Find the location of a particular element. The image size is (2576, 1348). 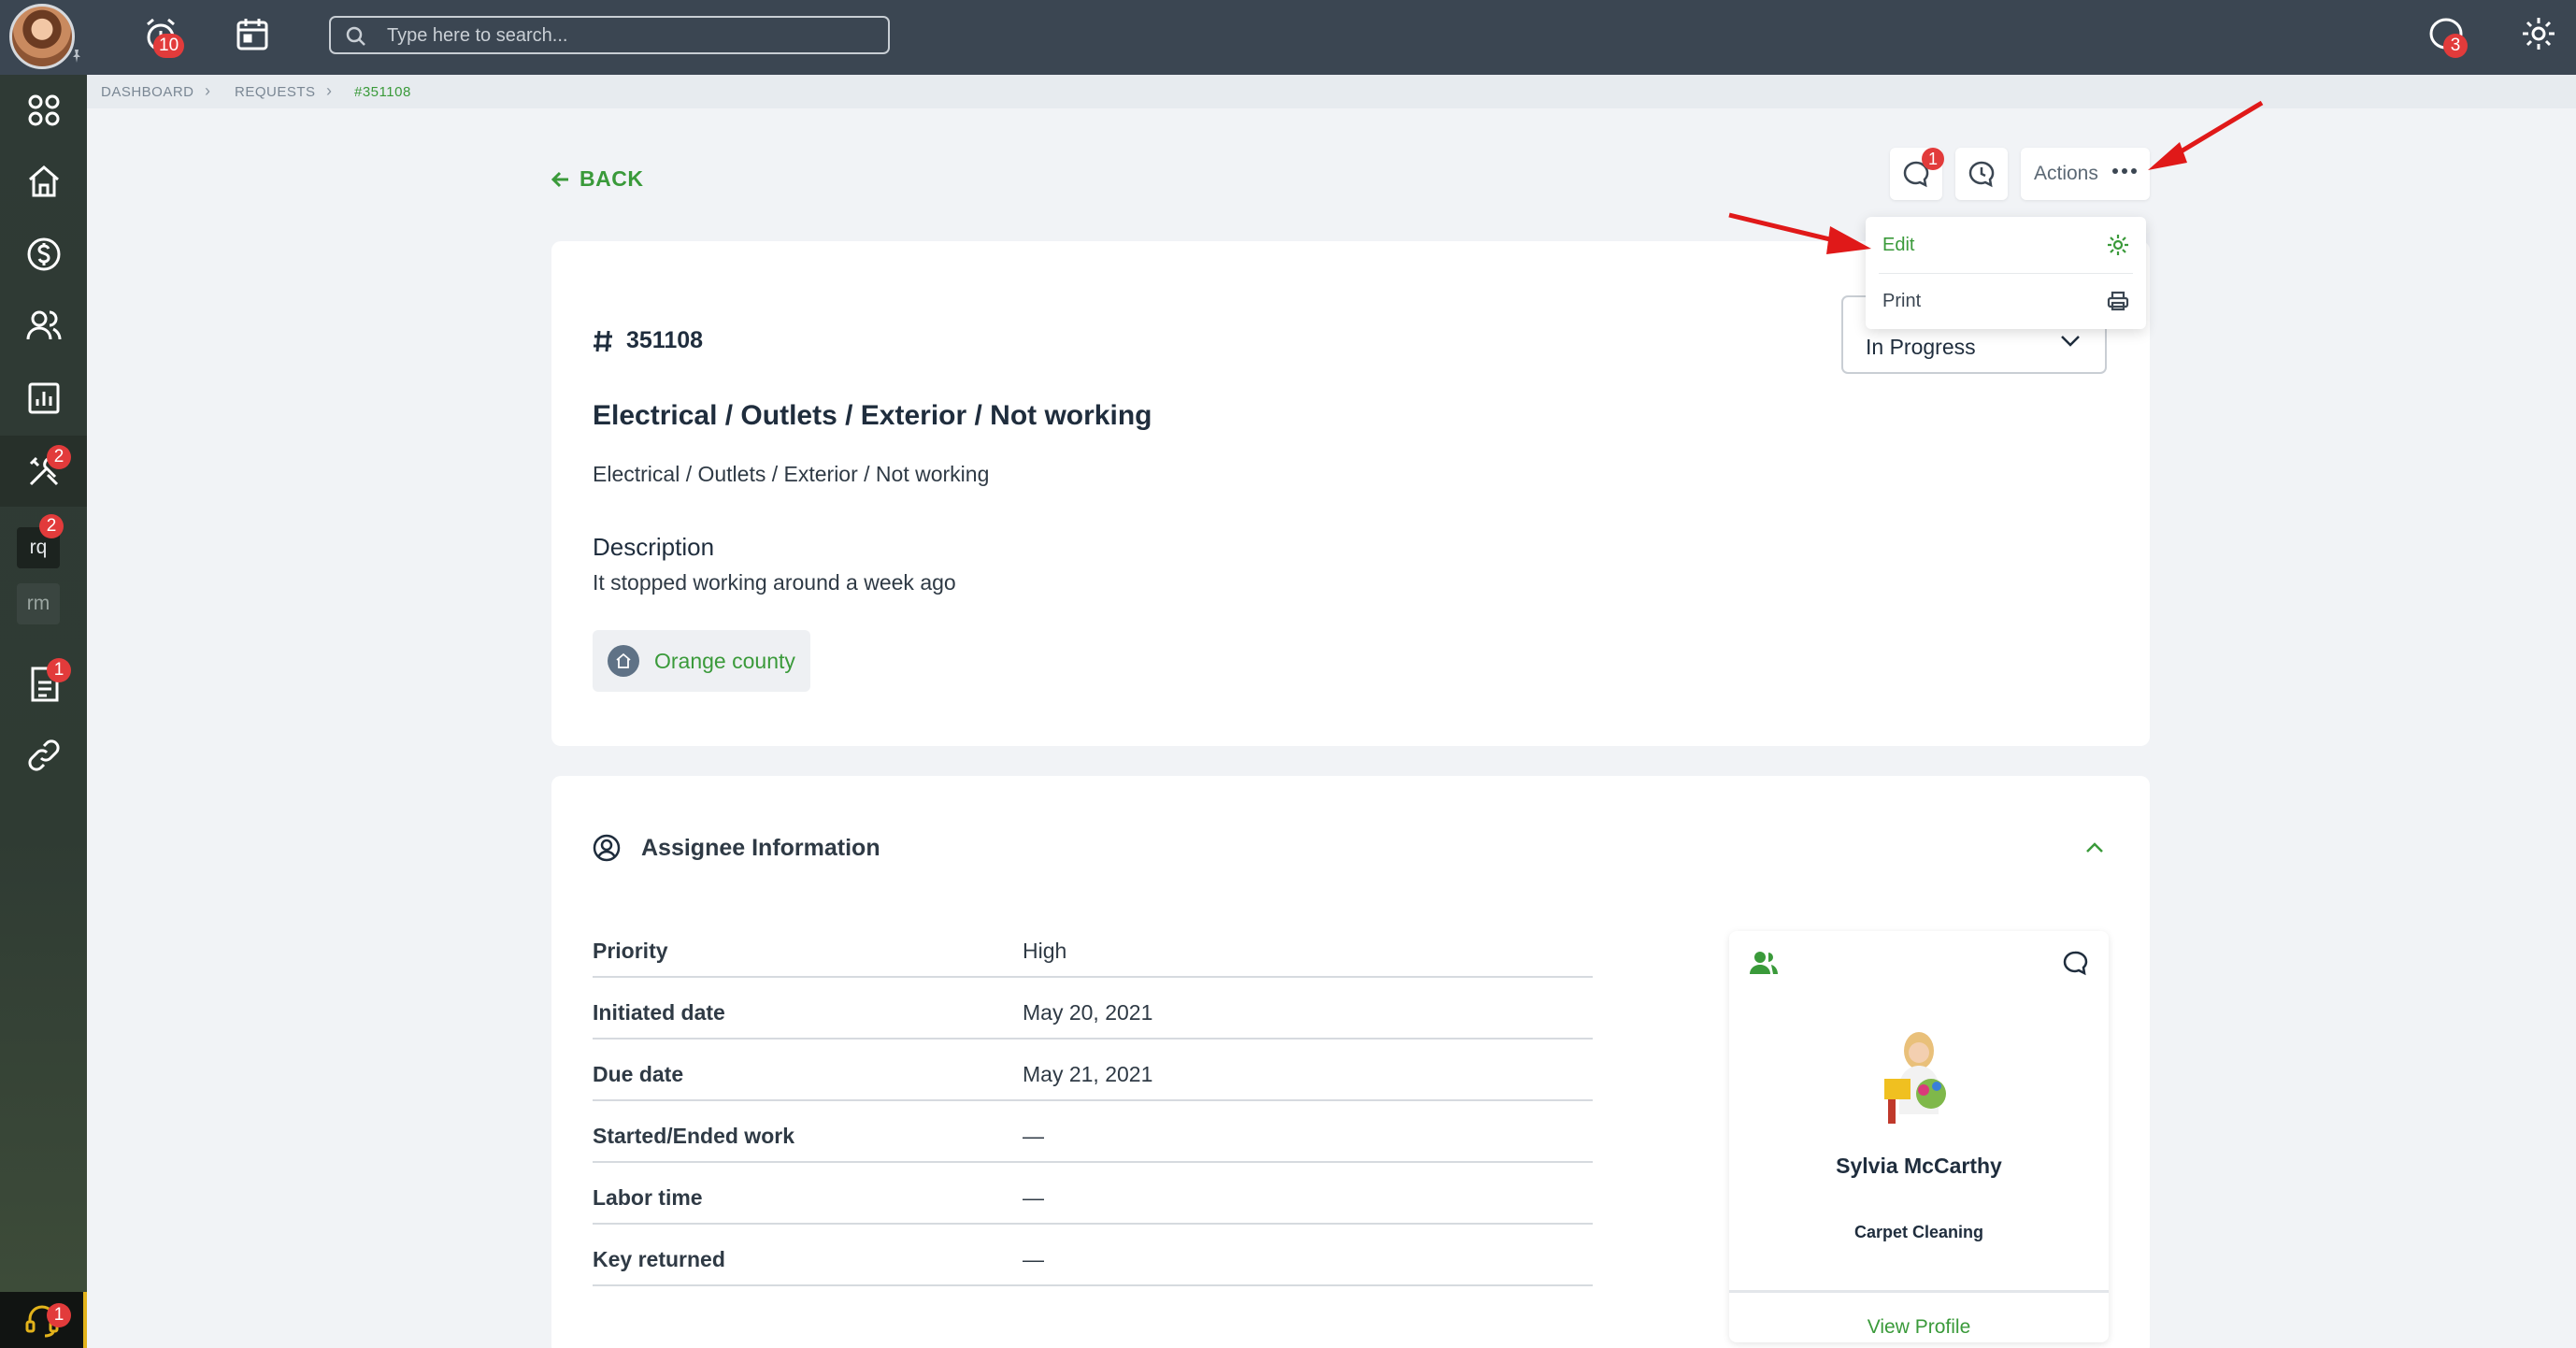

grid-icon is located at coordinates (43, 110).